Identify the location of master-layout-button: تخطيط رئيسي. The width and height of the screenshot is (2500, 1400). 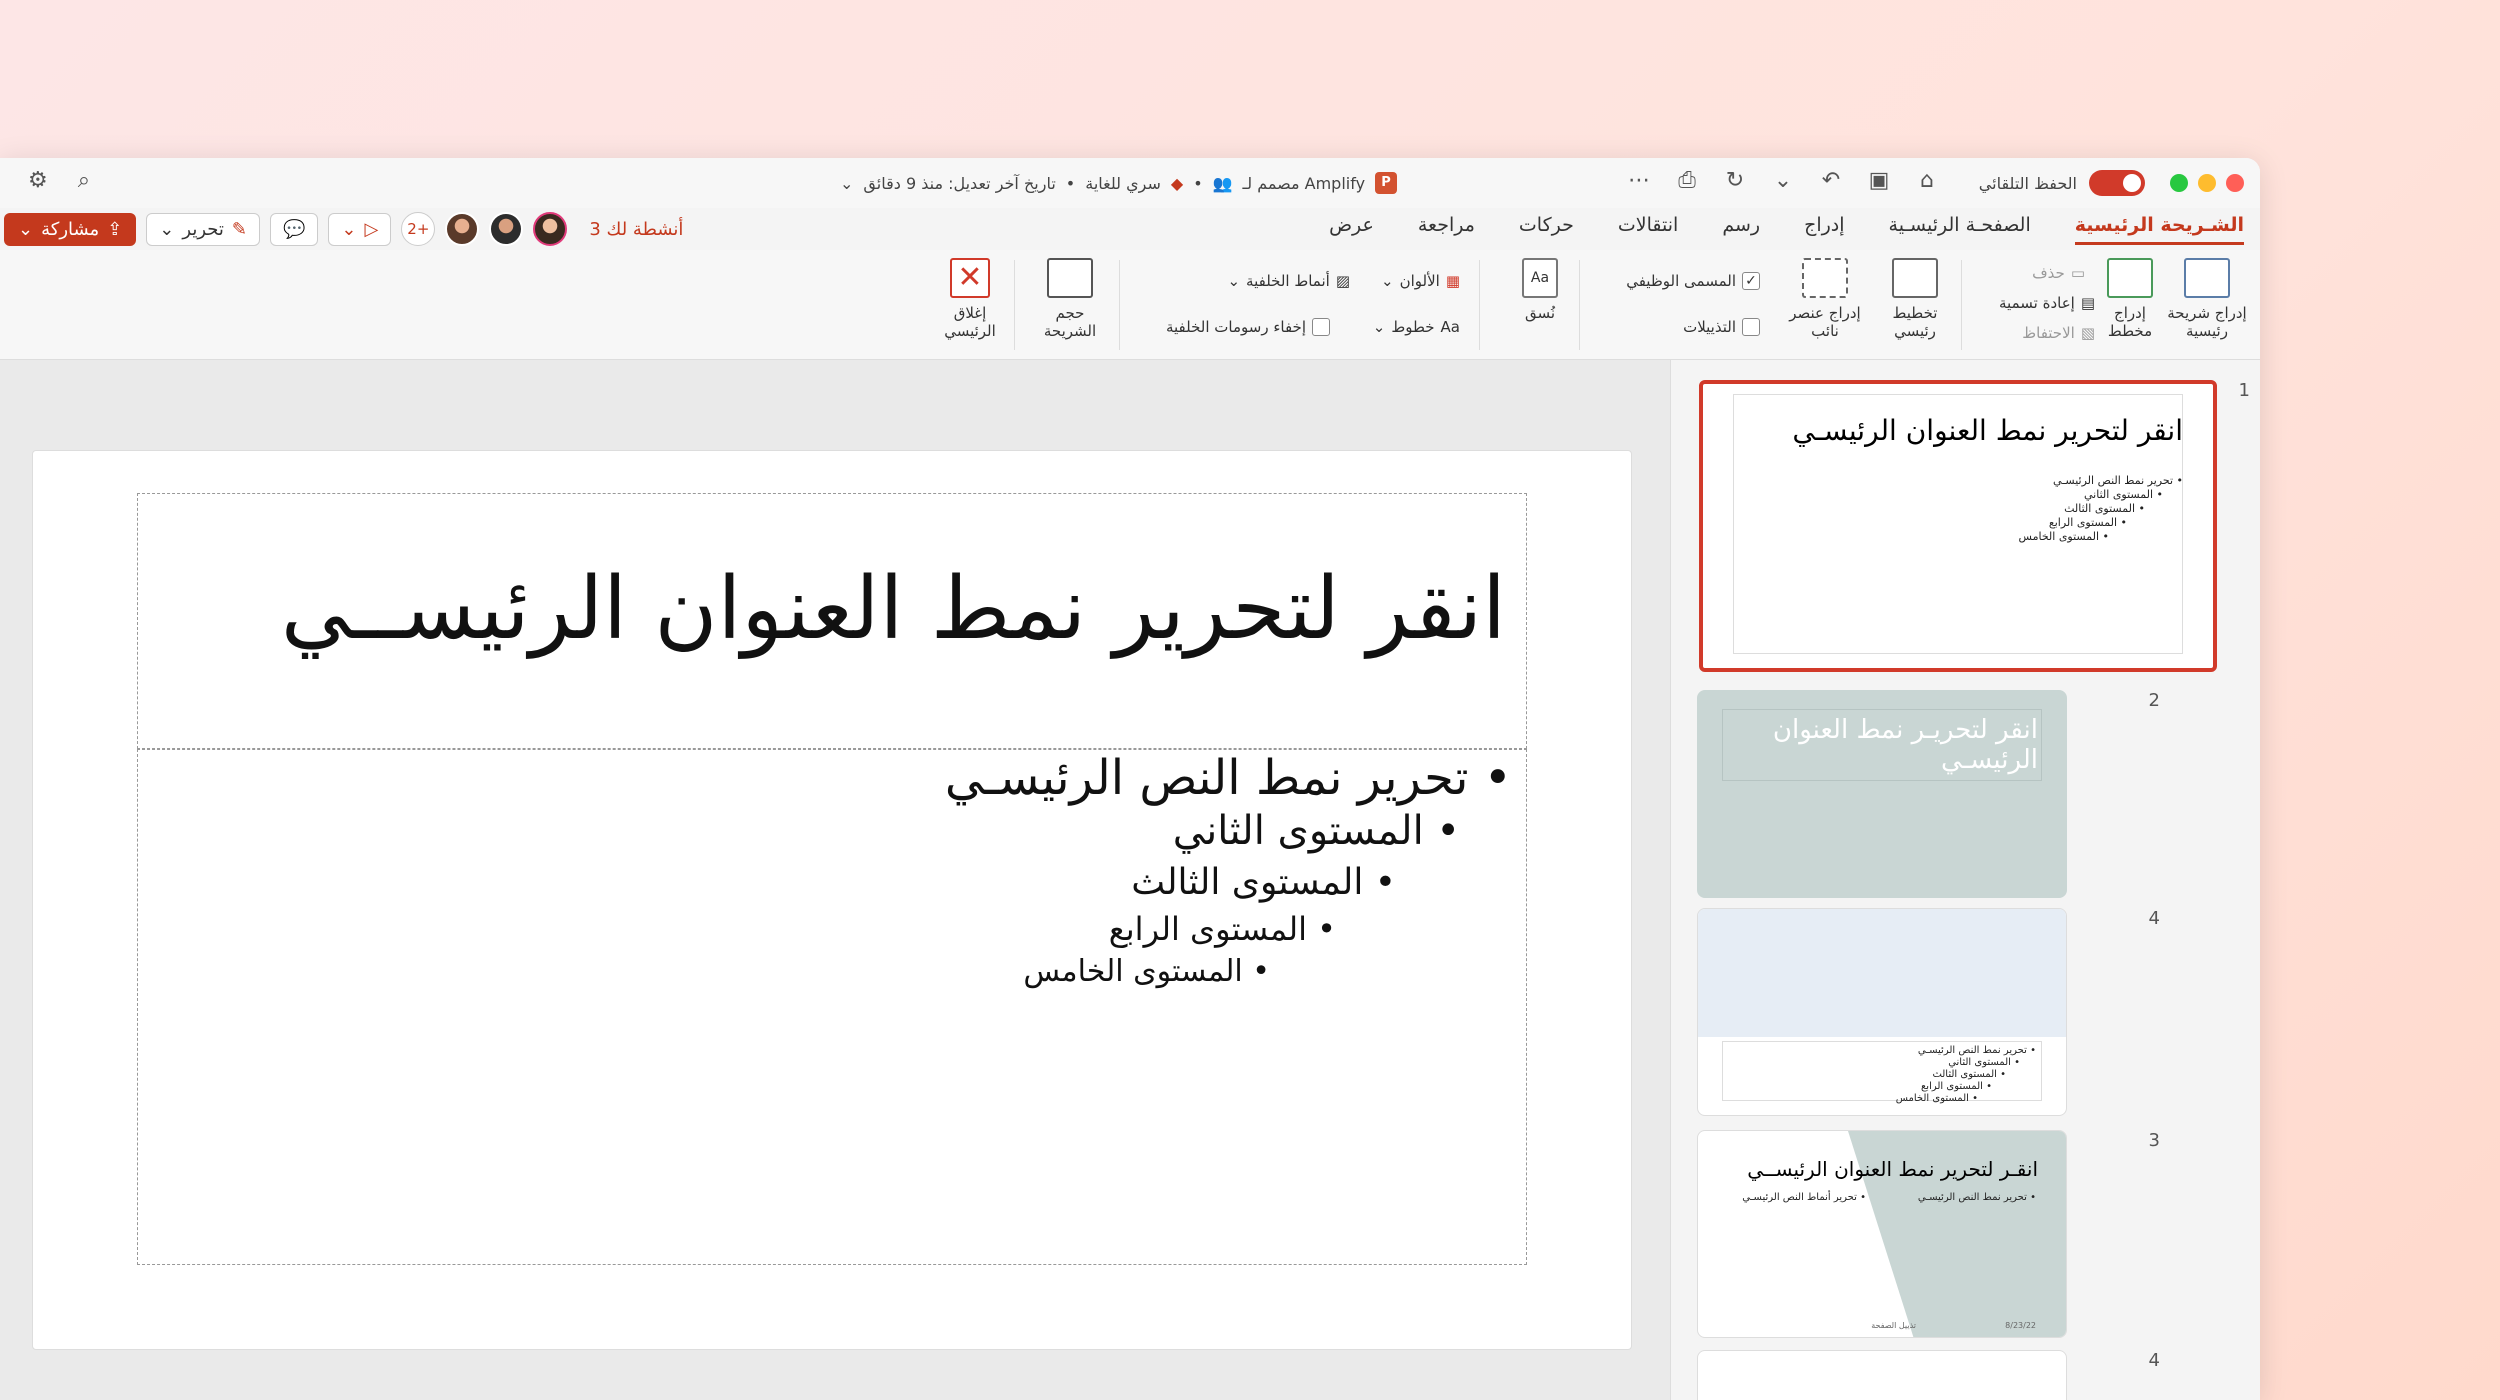
(1915, 299).